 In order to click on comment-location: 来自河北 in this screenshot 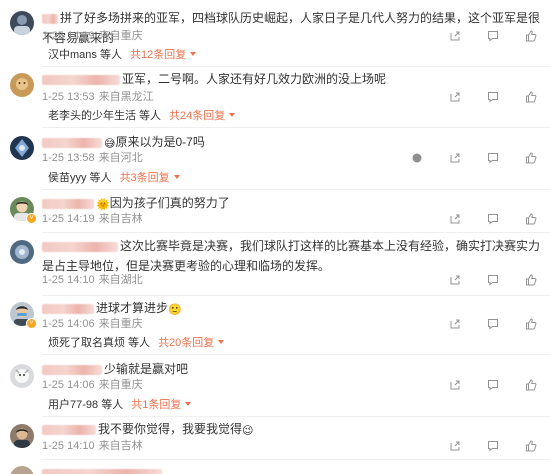, I will do `click(120, 158)`.